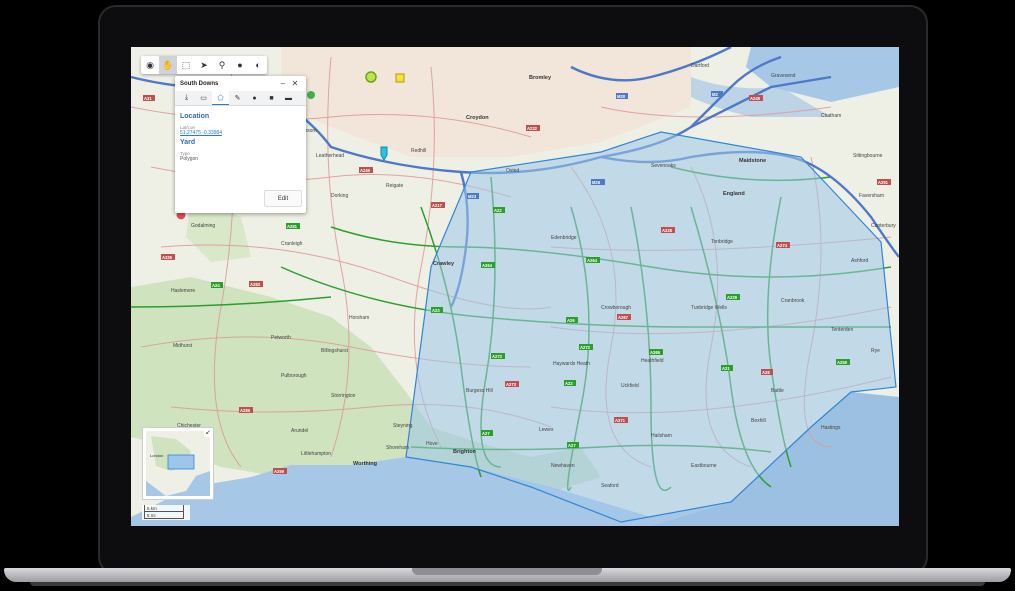 The image size is (1015, 591). What do you see at coordinates (842, 330) in the screenshot?
I see `svg-text: Tenterden` at bounding box center [842, 330].